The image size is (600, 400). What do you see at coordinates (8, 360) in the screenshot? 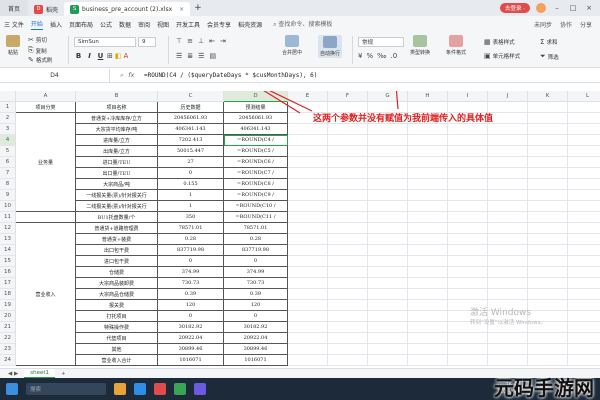
I see `row-header: 24` at bounding box center [8, 360].